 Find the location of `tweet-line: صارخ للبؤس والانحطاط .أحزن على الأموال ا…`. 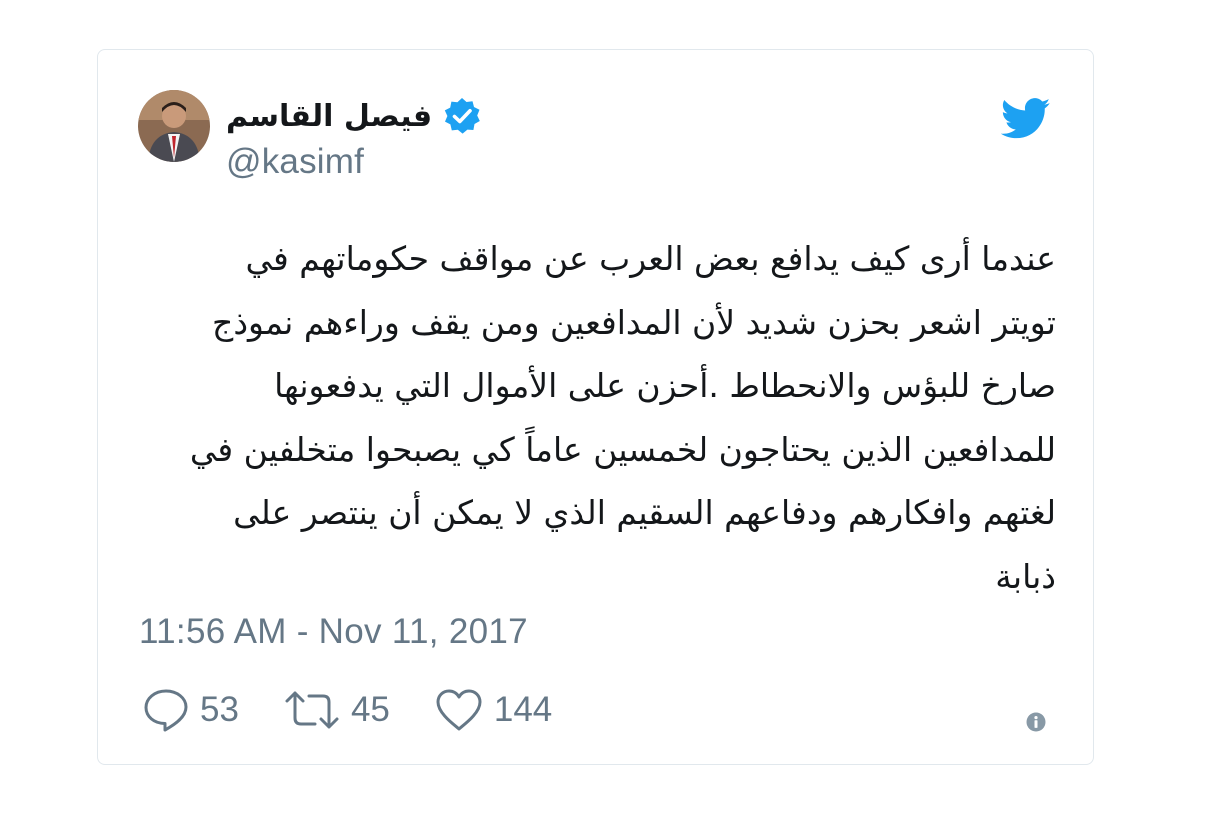

tweet-line: صارخ للبؤس والانحطاط .أحزن على الأموال ا… is located at coordinates (665, 385).